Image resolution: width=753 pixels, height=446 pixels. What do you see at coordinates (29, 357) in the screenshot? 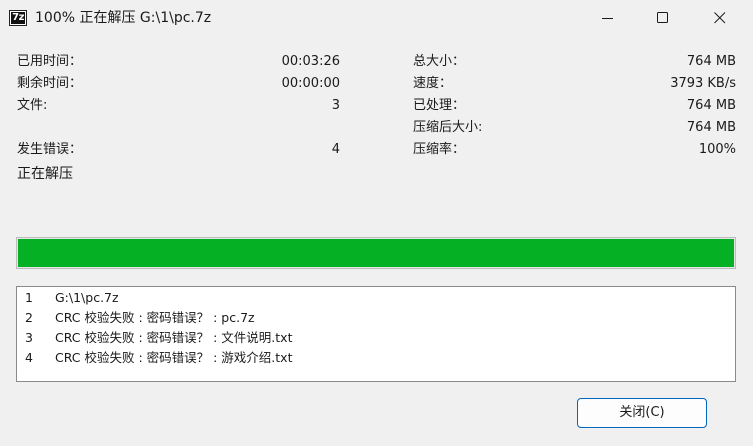
I see `list-item-number: 4` at bounding box center [29, 357].